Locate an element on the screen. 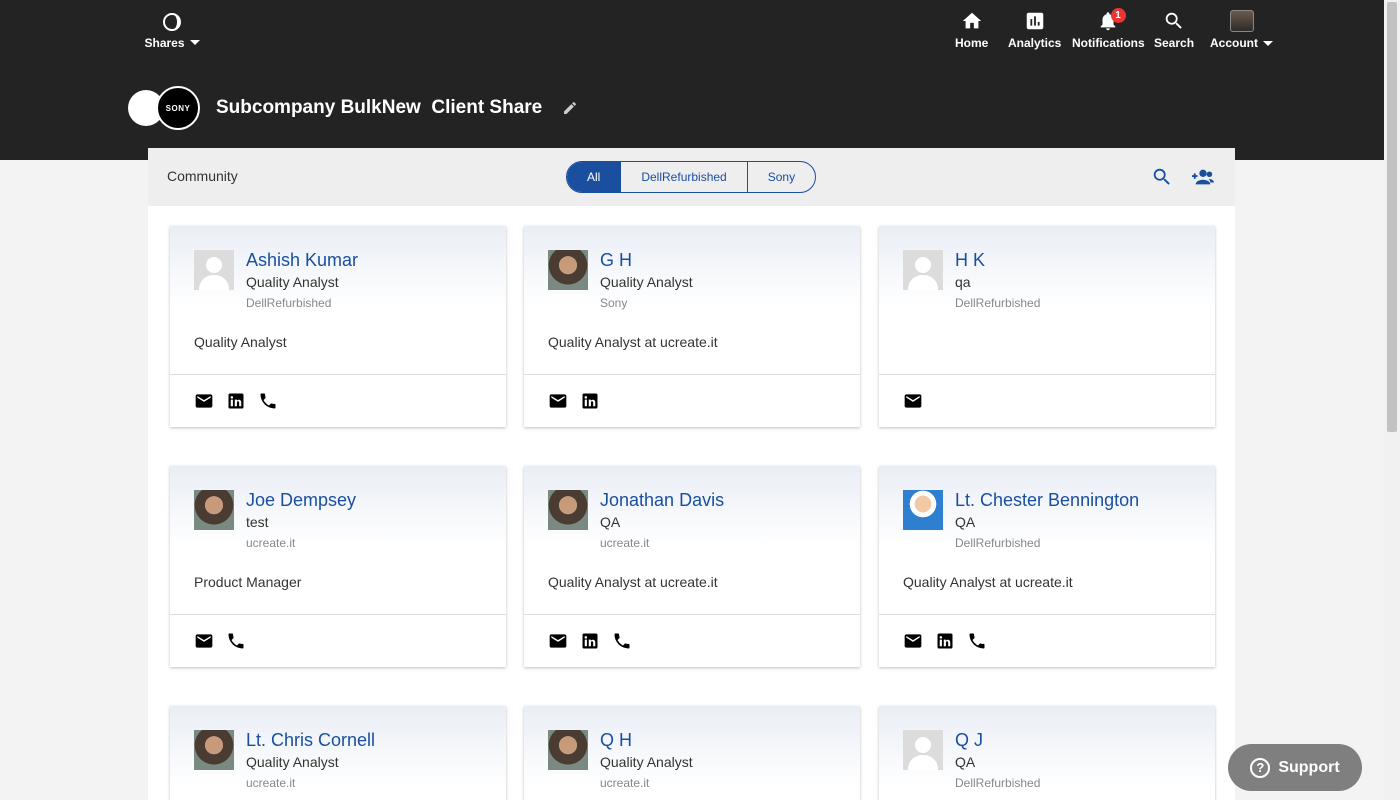 The width and height of the screenshot is (1400, 800). help-icon: ? is located at coordinates (1260, 767).